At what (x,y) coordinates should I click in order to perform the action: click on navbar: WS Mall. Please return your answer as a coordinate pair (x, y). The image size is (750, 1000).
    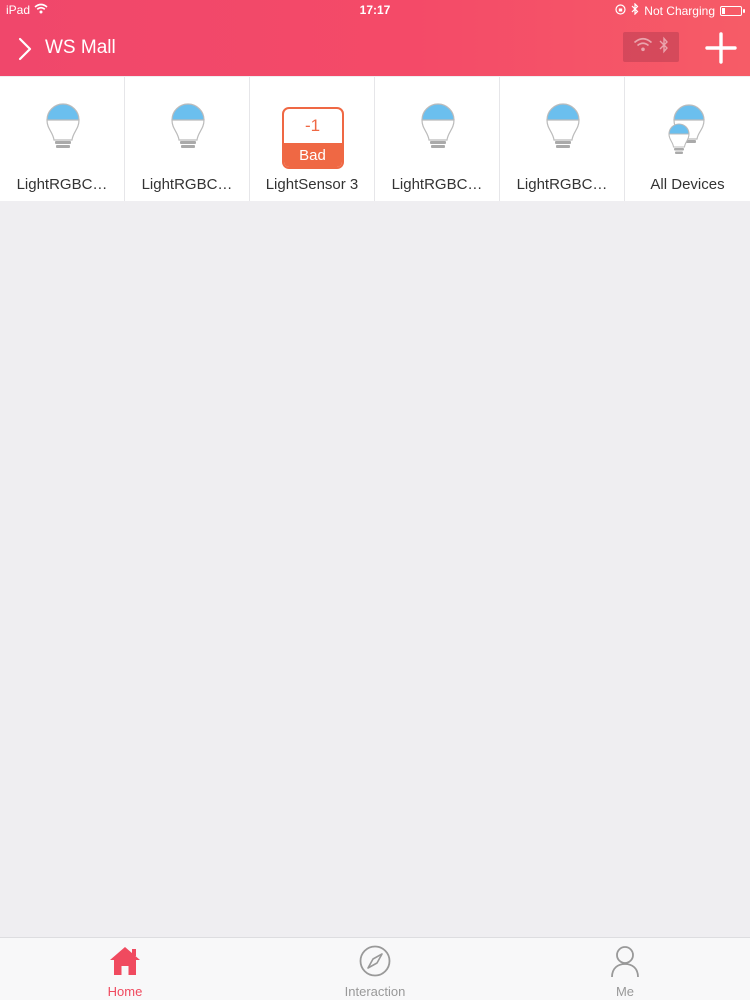
    Looking at the image, I should click on (375, 49).